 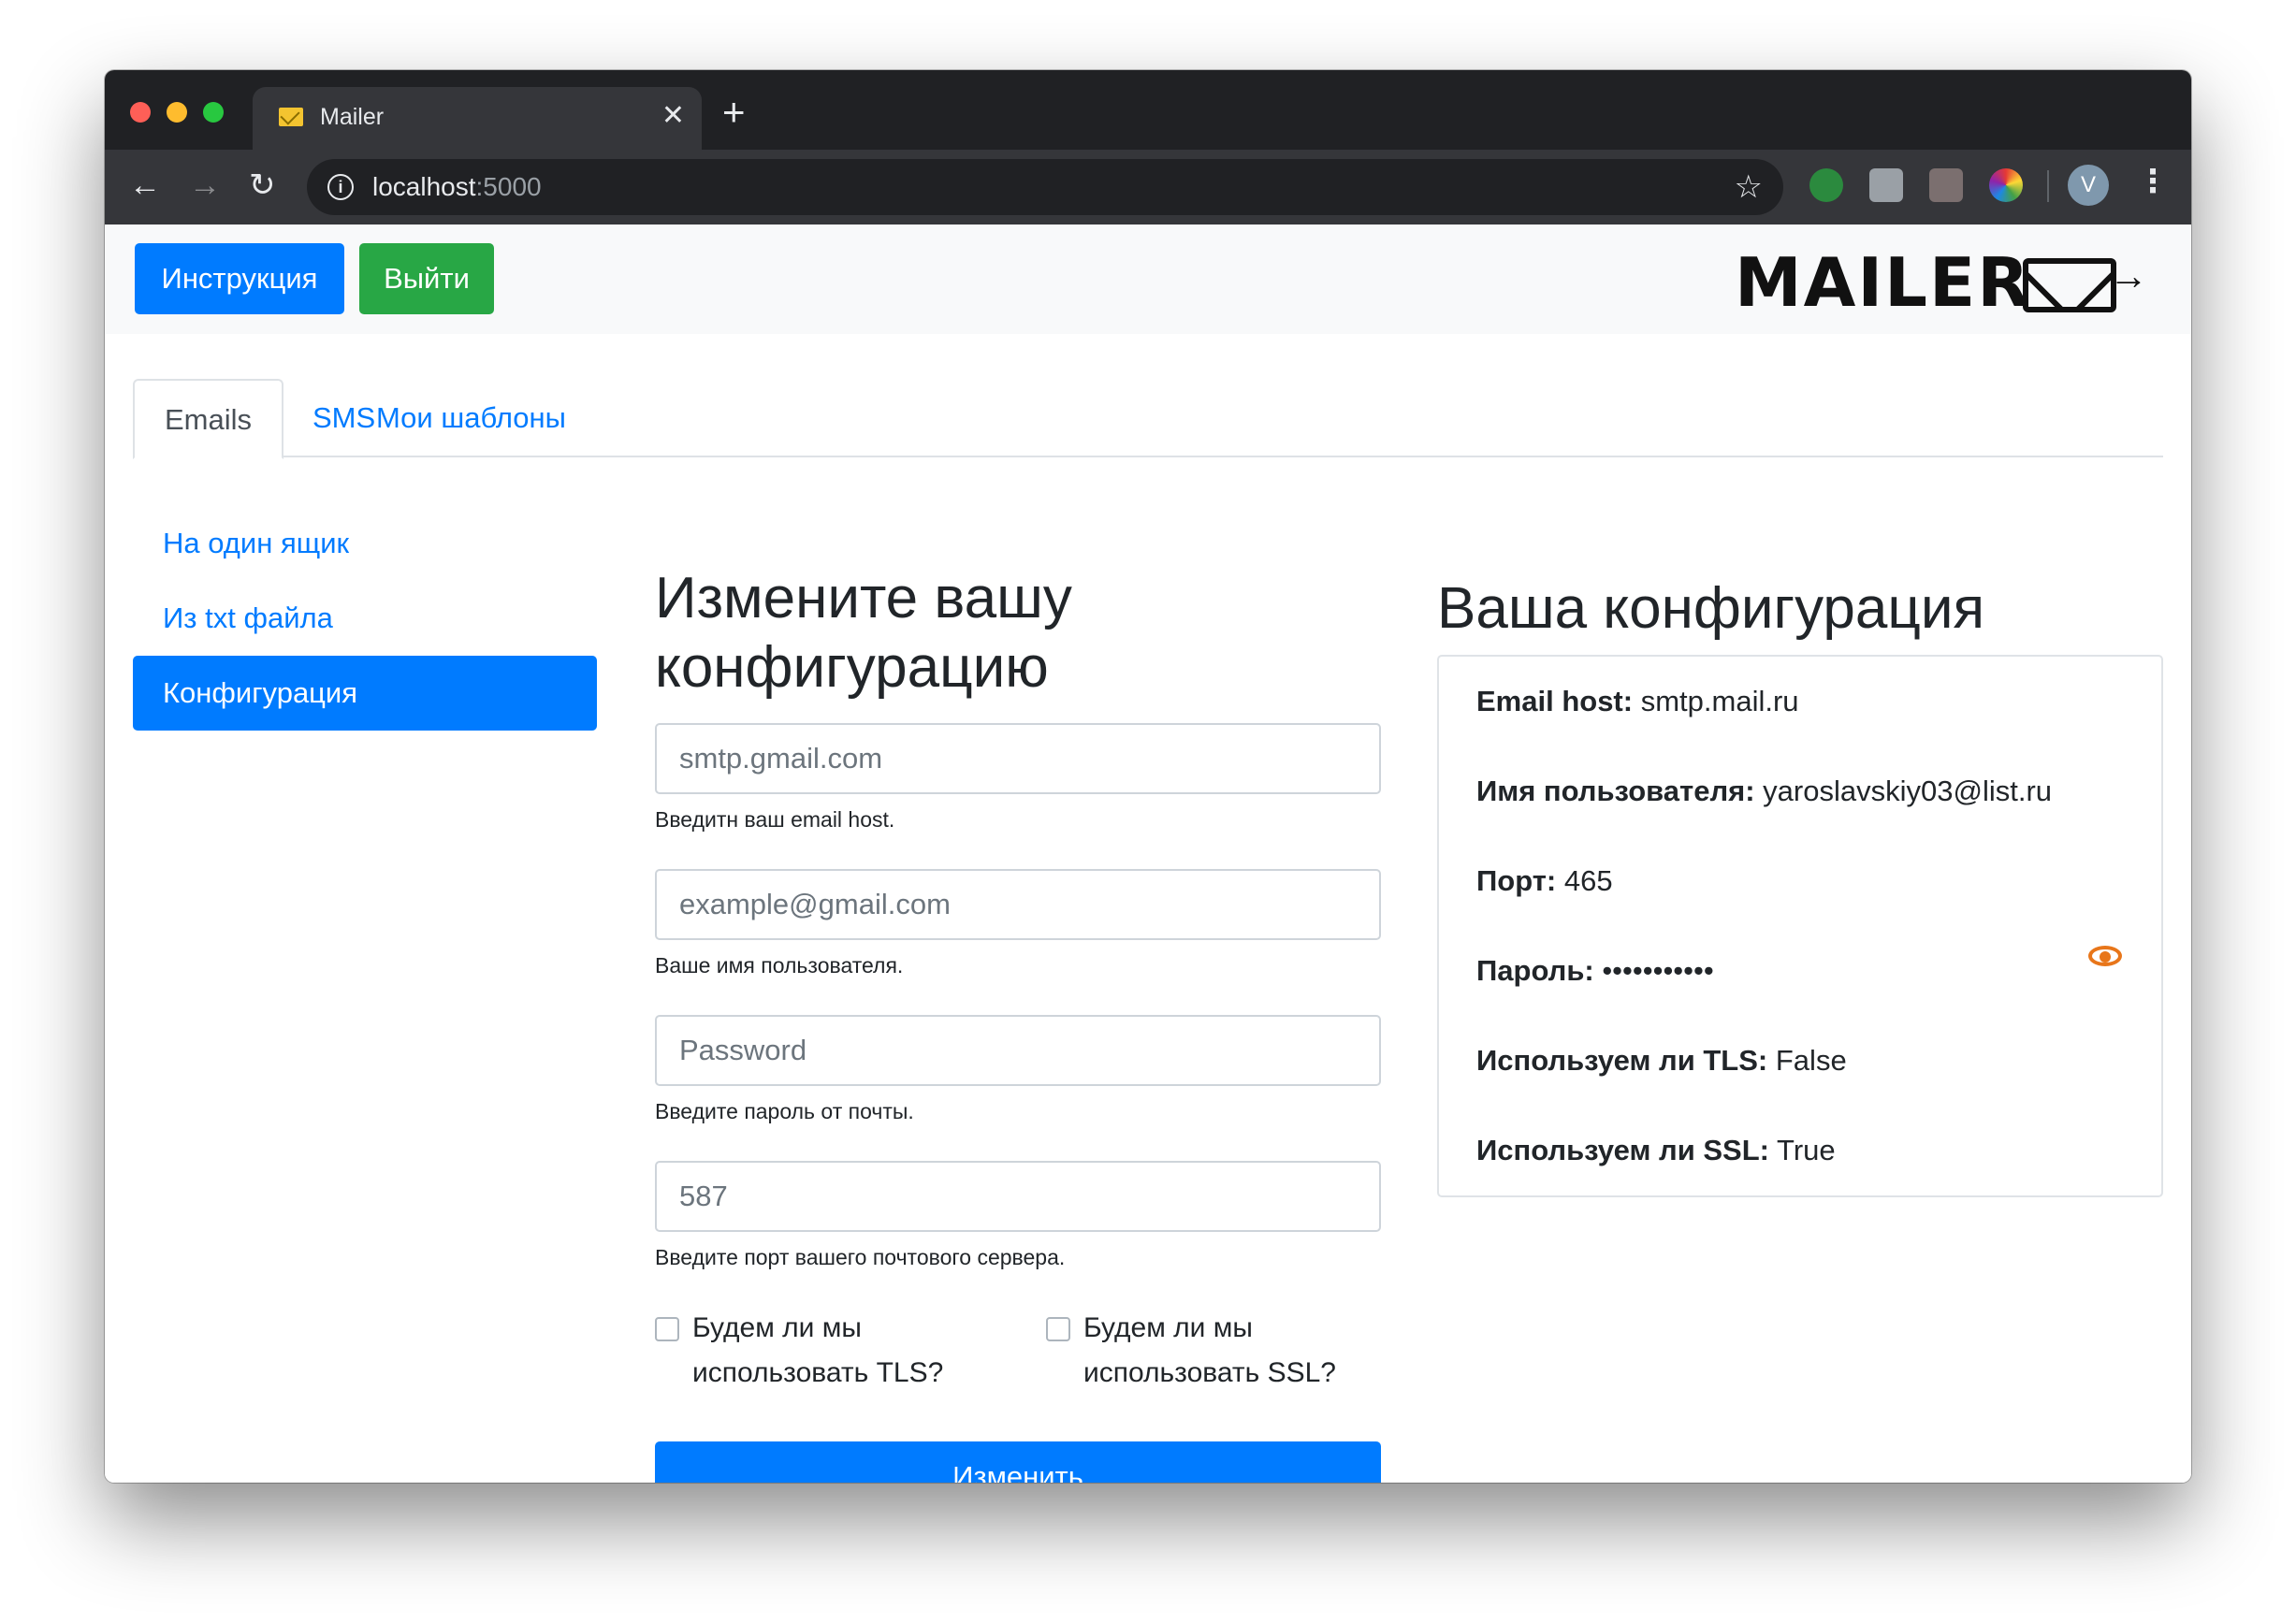 What do you see at coordinates (818, 1373) in the screenshot?
I see `tls-label-line2: использовать TLS?` at bounding box center [818, 1373].